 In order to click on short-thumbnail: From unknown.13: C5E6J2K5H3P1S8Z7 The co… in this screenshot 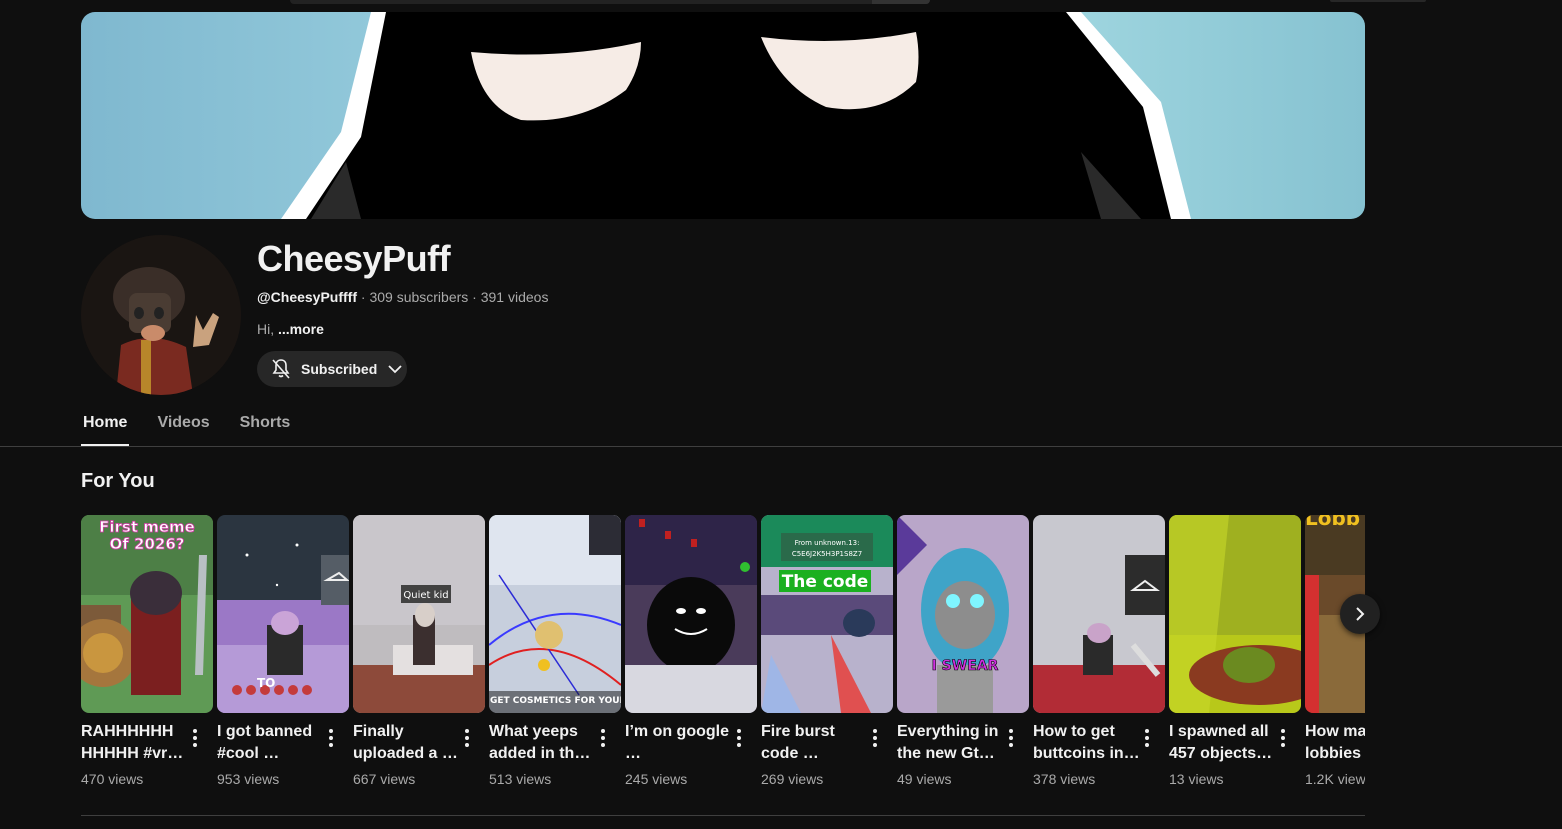, I will do `click(827, 614)`.